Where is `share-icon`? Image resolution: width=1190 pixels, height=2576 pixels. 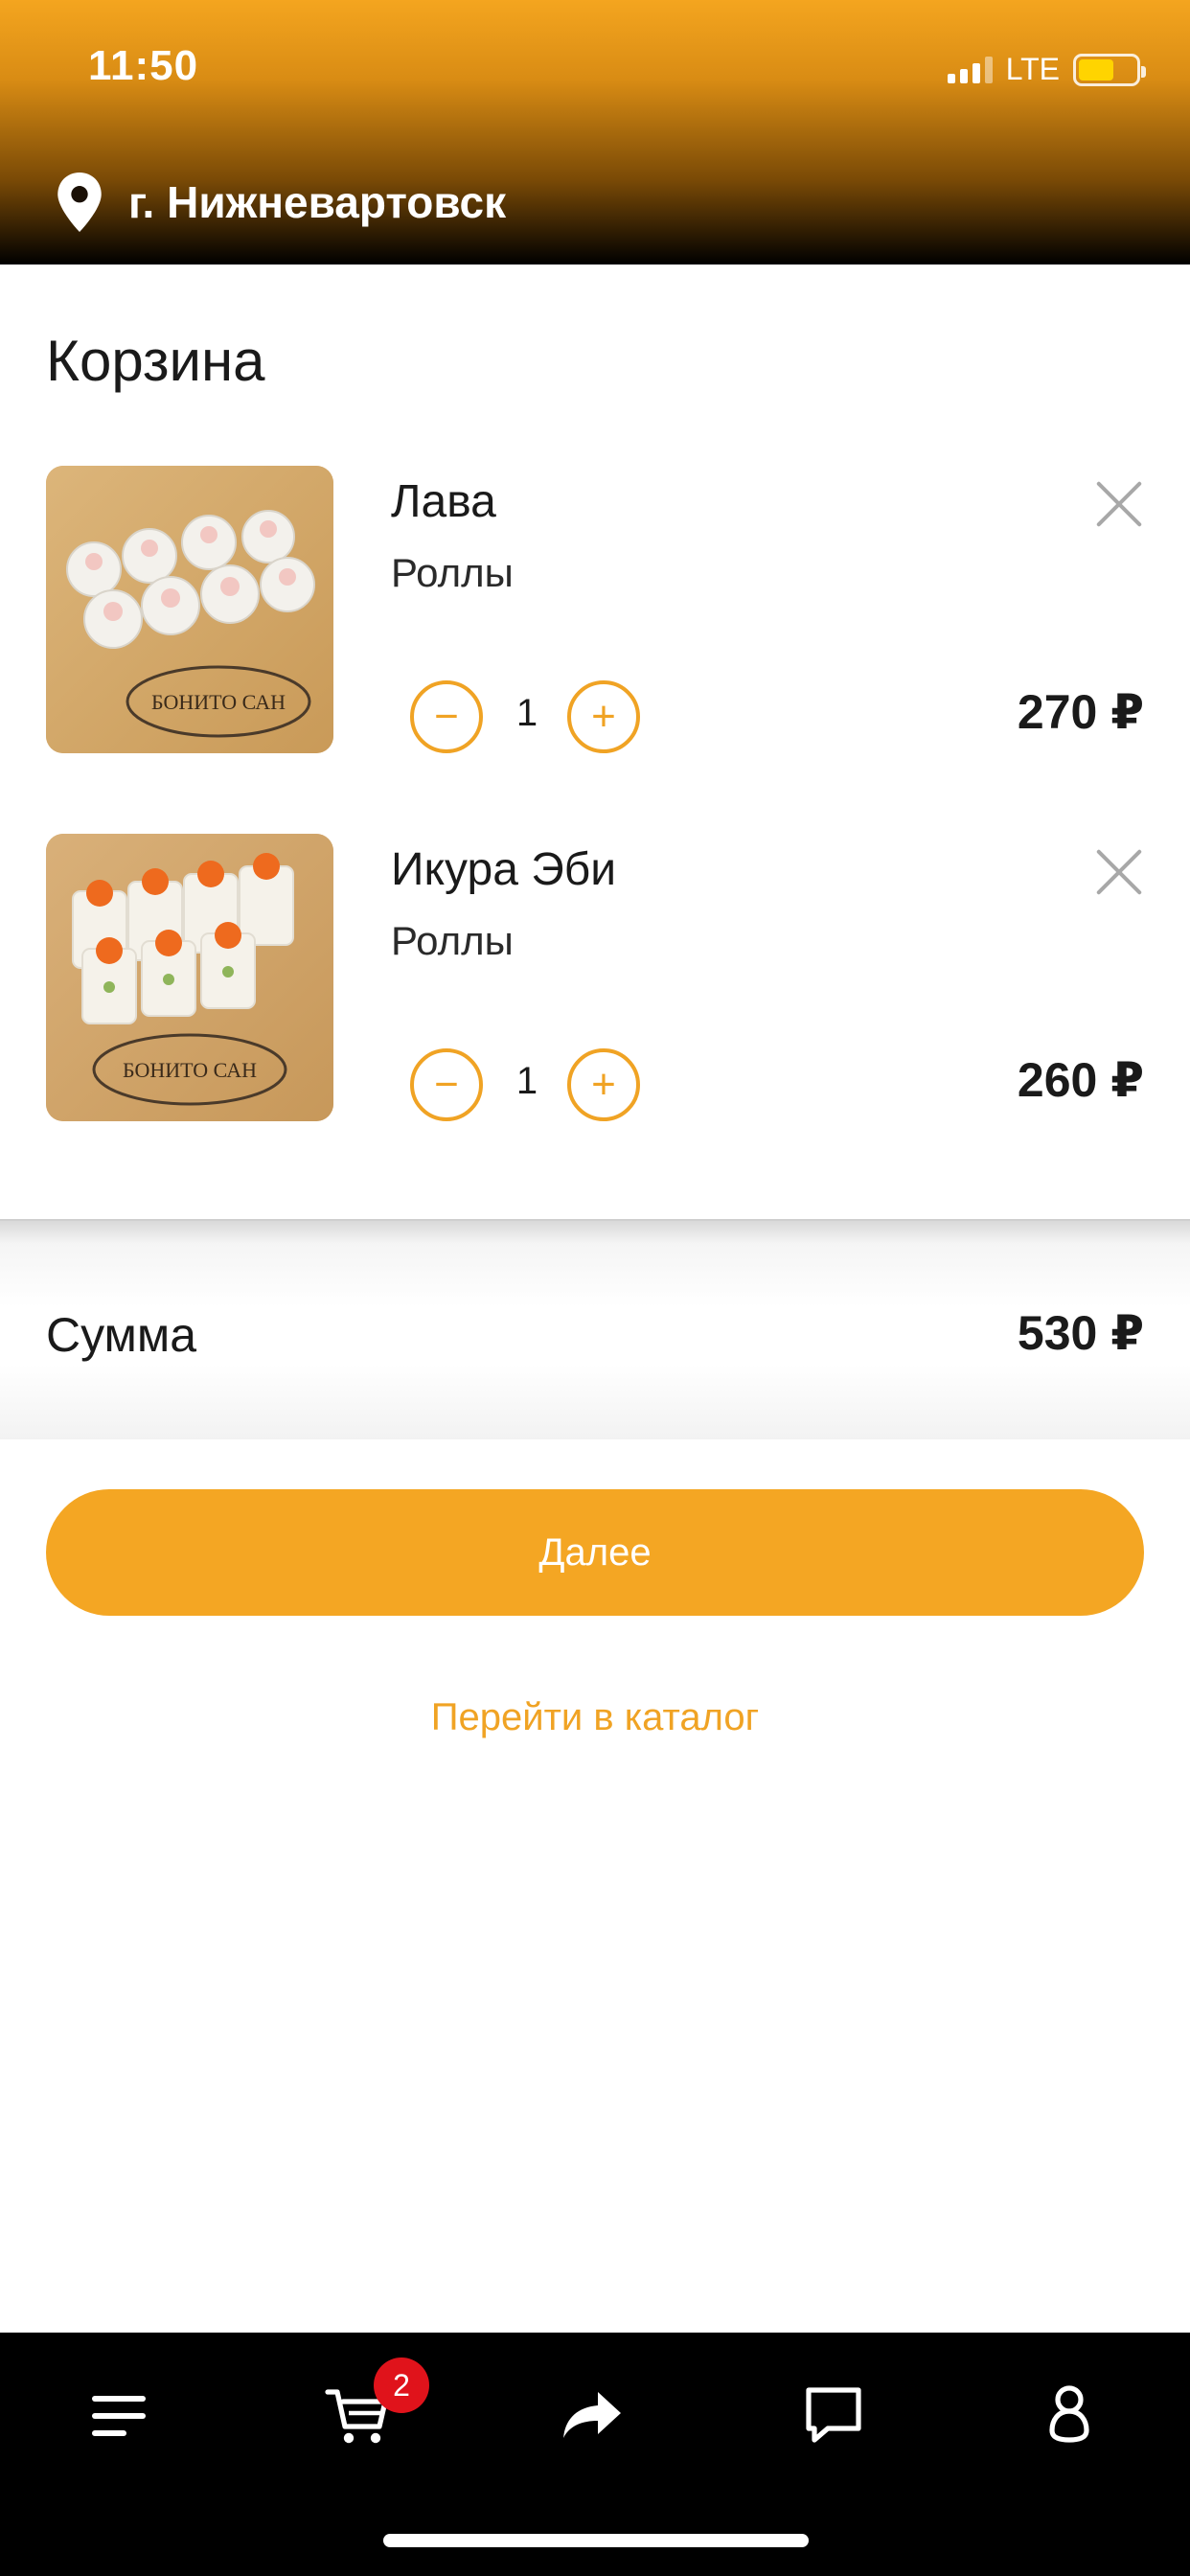
share-icon is located at coordinates (592, 2415).